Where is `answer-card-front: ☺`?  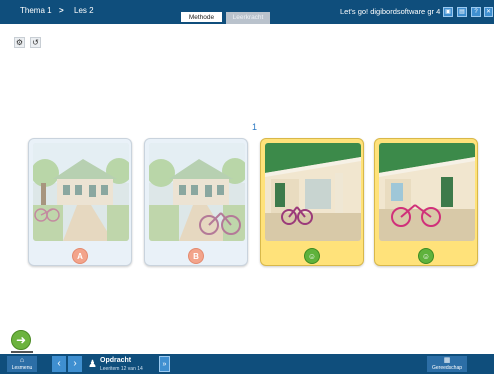 answer-card-front: ☺ is located at coordinates (426, 202).